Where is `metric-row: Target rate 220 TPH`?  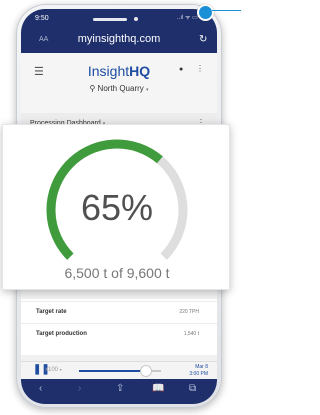
metric-row: Target rate 220 TPH is located at coordinates (119, 311).